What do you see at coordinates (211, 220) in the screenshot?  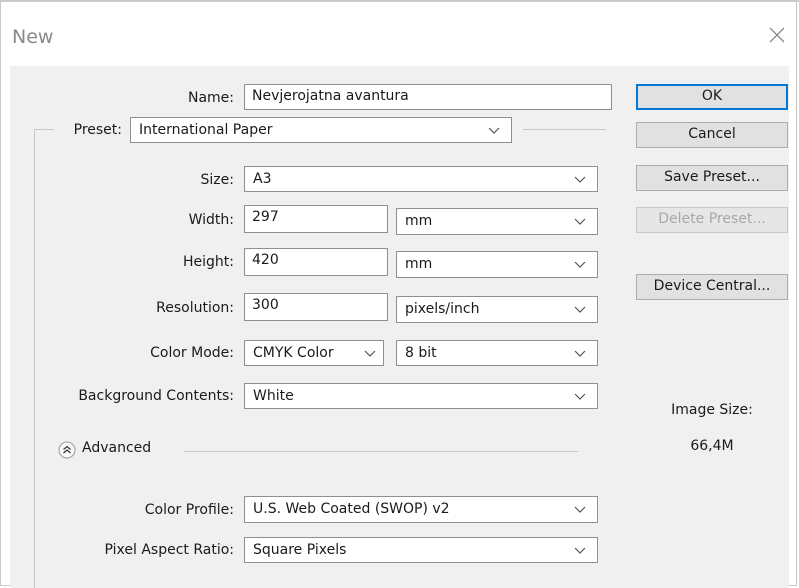 I see `width-label: Width:` at bounding box center [211, 220].